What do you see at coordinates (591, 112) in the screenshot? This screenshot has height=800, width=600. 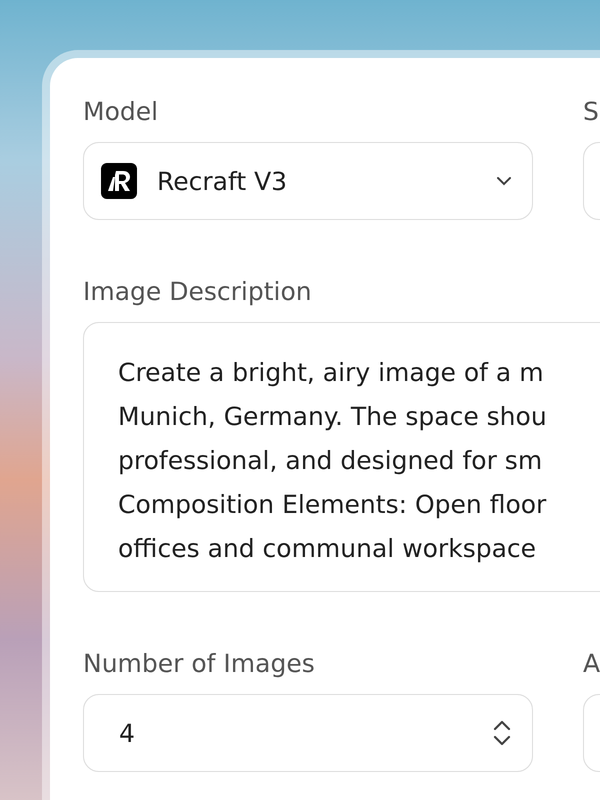 I see `field-label: S` at bounding box center [591, 112].